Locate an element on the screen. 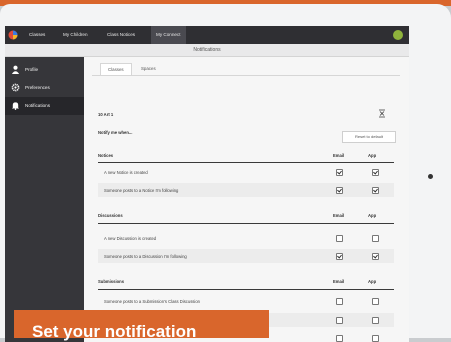  section-title-notices: Notices is located at coordinates (106, 155).